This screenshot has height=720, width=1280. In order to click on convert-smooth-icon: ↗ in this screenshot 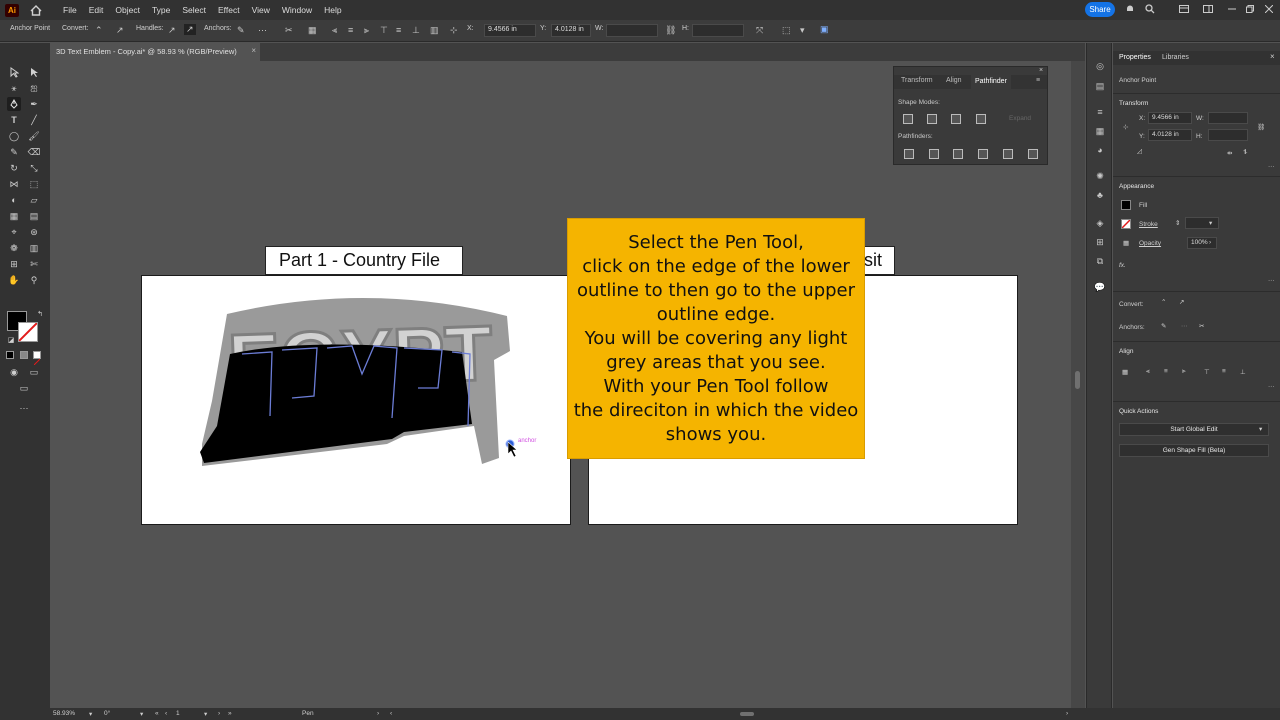, I will do `click(120, 30)`.